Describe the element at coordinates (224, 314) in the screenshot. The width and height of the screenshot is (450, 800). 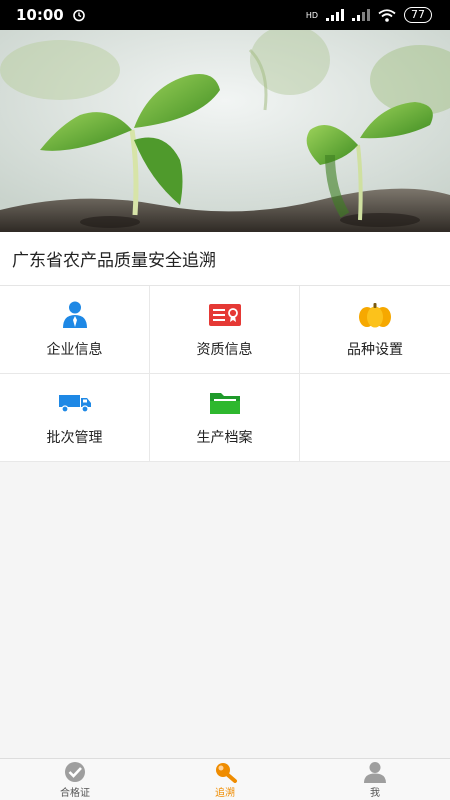
I see `certificate-icon` at that location.